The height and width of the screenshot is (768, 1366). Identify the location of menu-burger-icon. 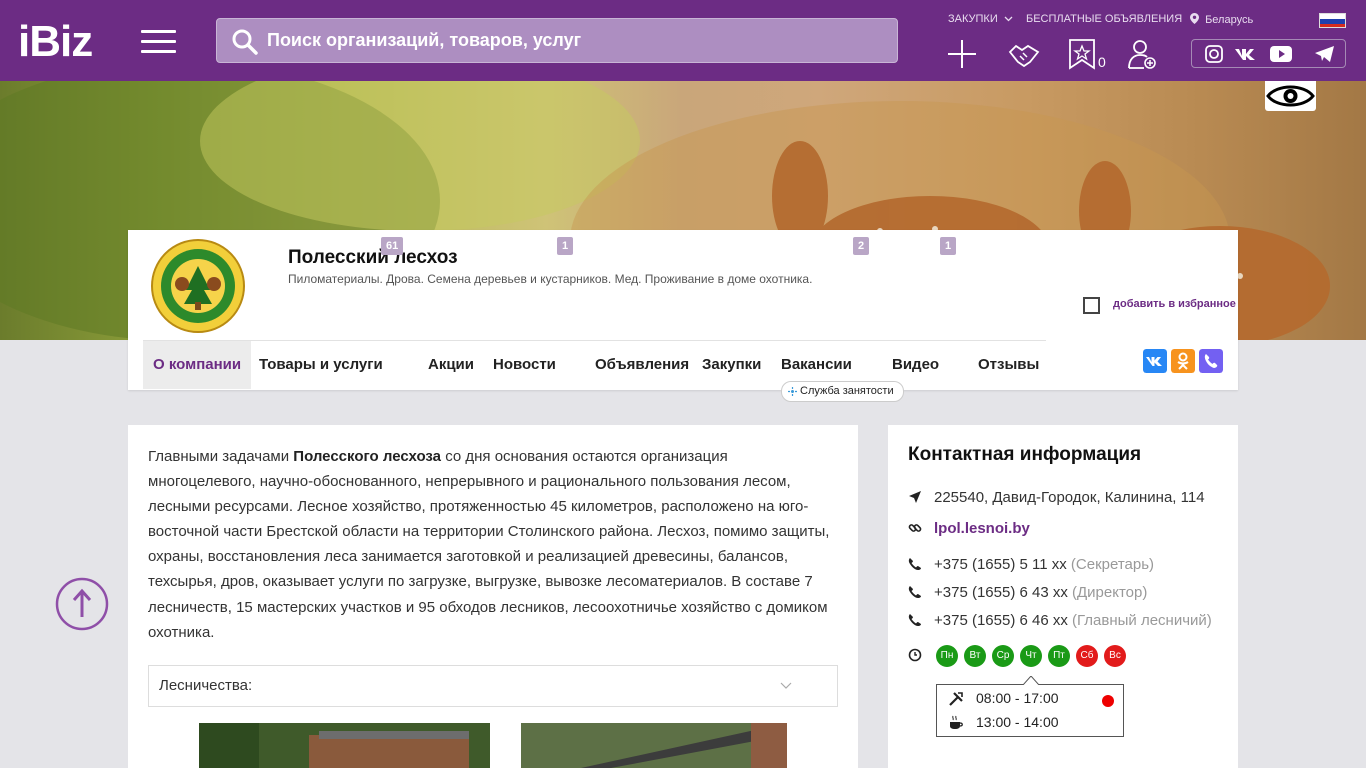
(158, 42).